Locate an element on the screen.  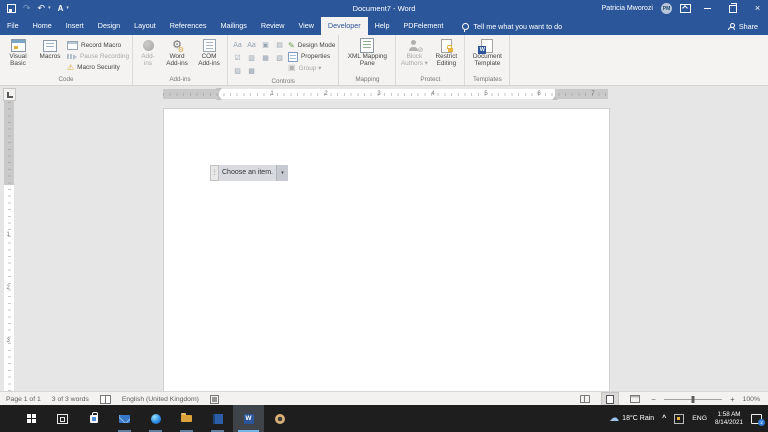
tab-references: References is located at coordinates (188, 26).